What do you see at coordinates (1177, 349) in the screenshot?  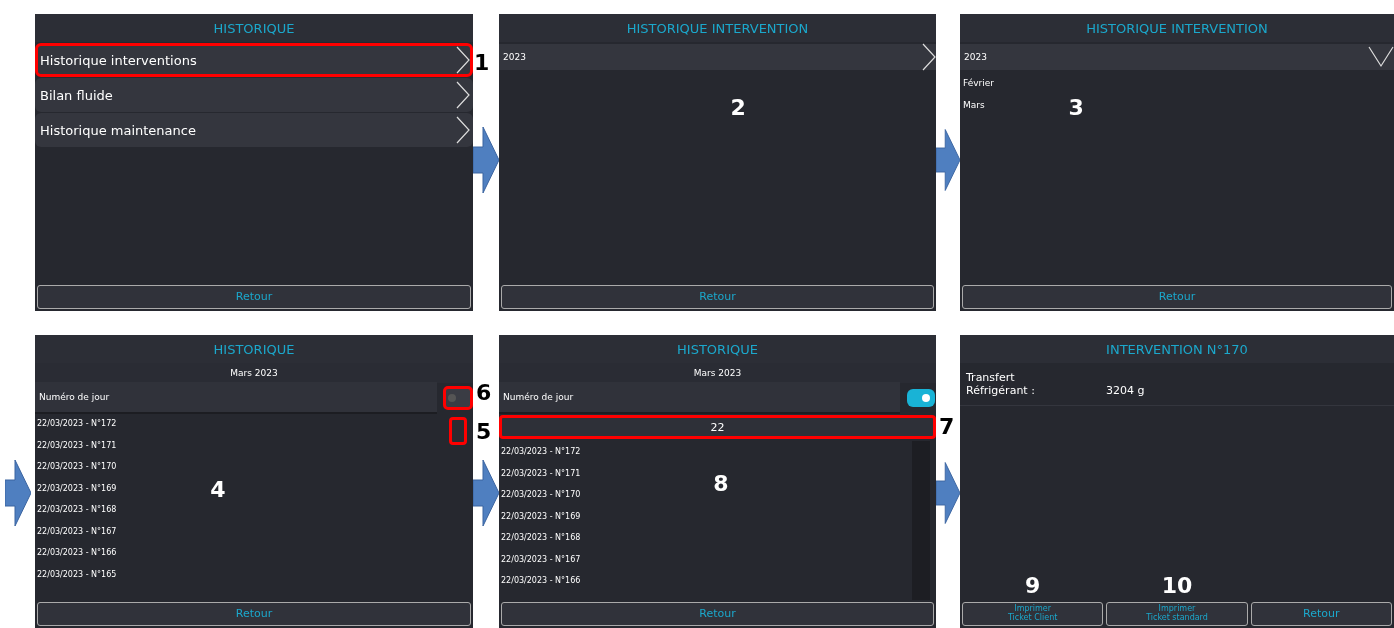 I see `screen-title: INTERVENTION N°170` at bounding box center [1177, 349].